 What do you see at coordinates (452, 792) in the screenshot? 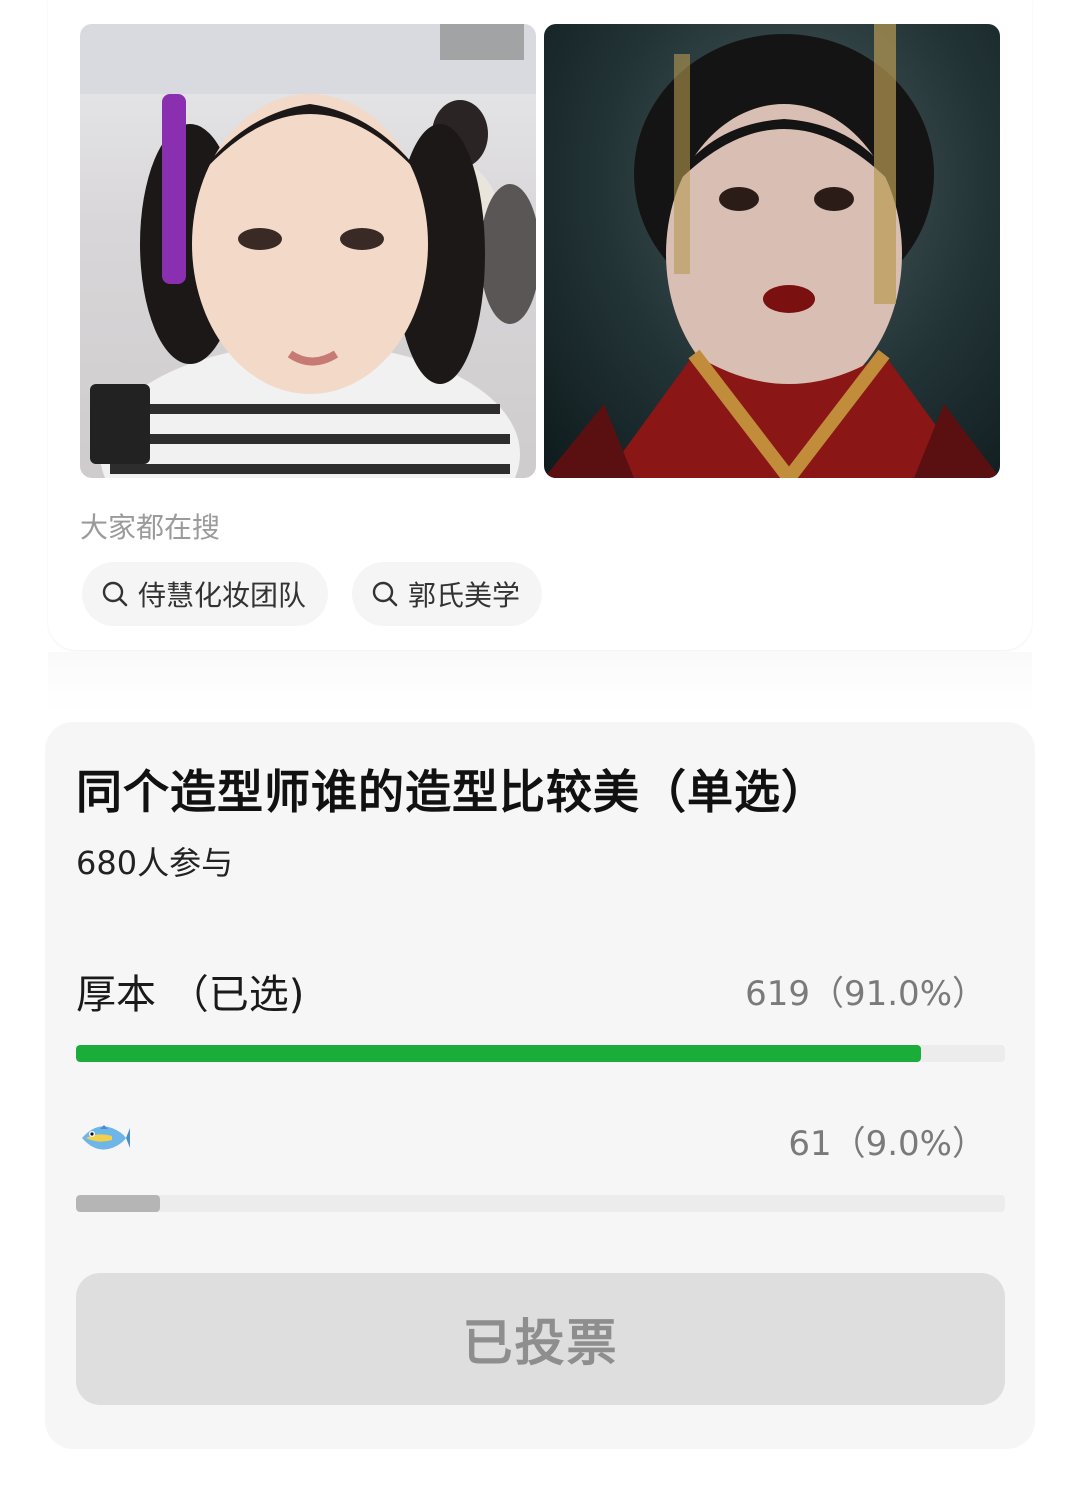
I see `poll-title: 同个造型师谁的造型比较美（单选）` at bounding box center [452, 792].